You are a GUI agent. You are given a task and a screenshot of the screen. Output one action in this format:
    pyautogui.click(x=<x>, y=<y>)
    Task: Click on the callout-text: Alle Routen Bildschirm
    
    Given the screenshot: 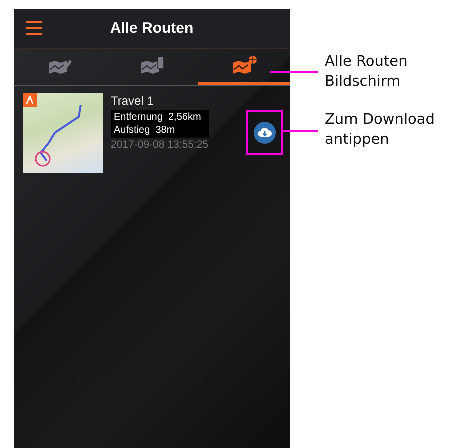 What is the action you would take?
    pyautogui.click(x=367, y=72)
    